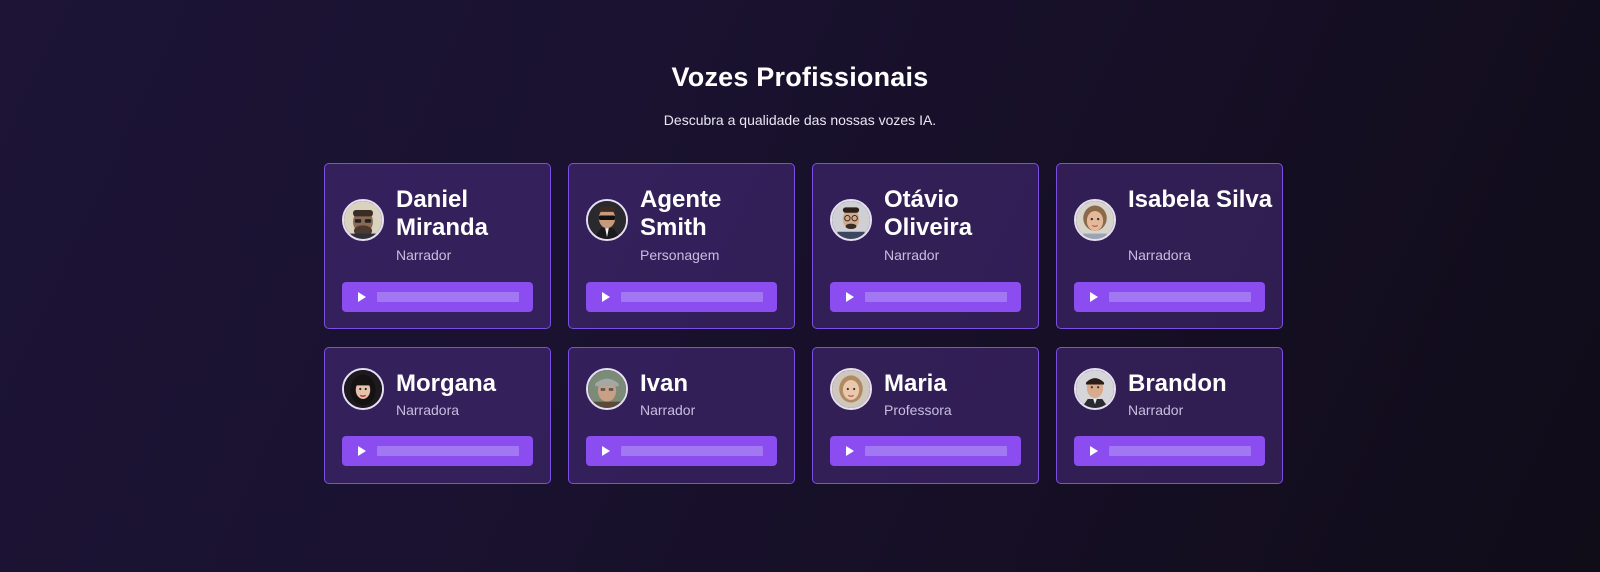 The height and width of the screenshot is (572, 1600). Describe the element at coordinates (918, 410) in the screenshot. I see `voice-role: Professora` at that location.